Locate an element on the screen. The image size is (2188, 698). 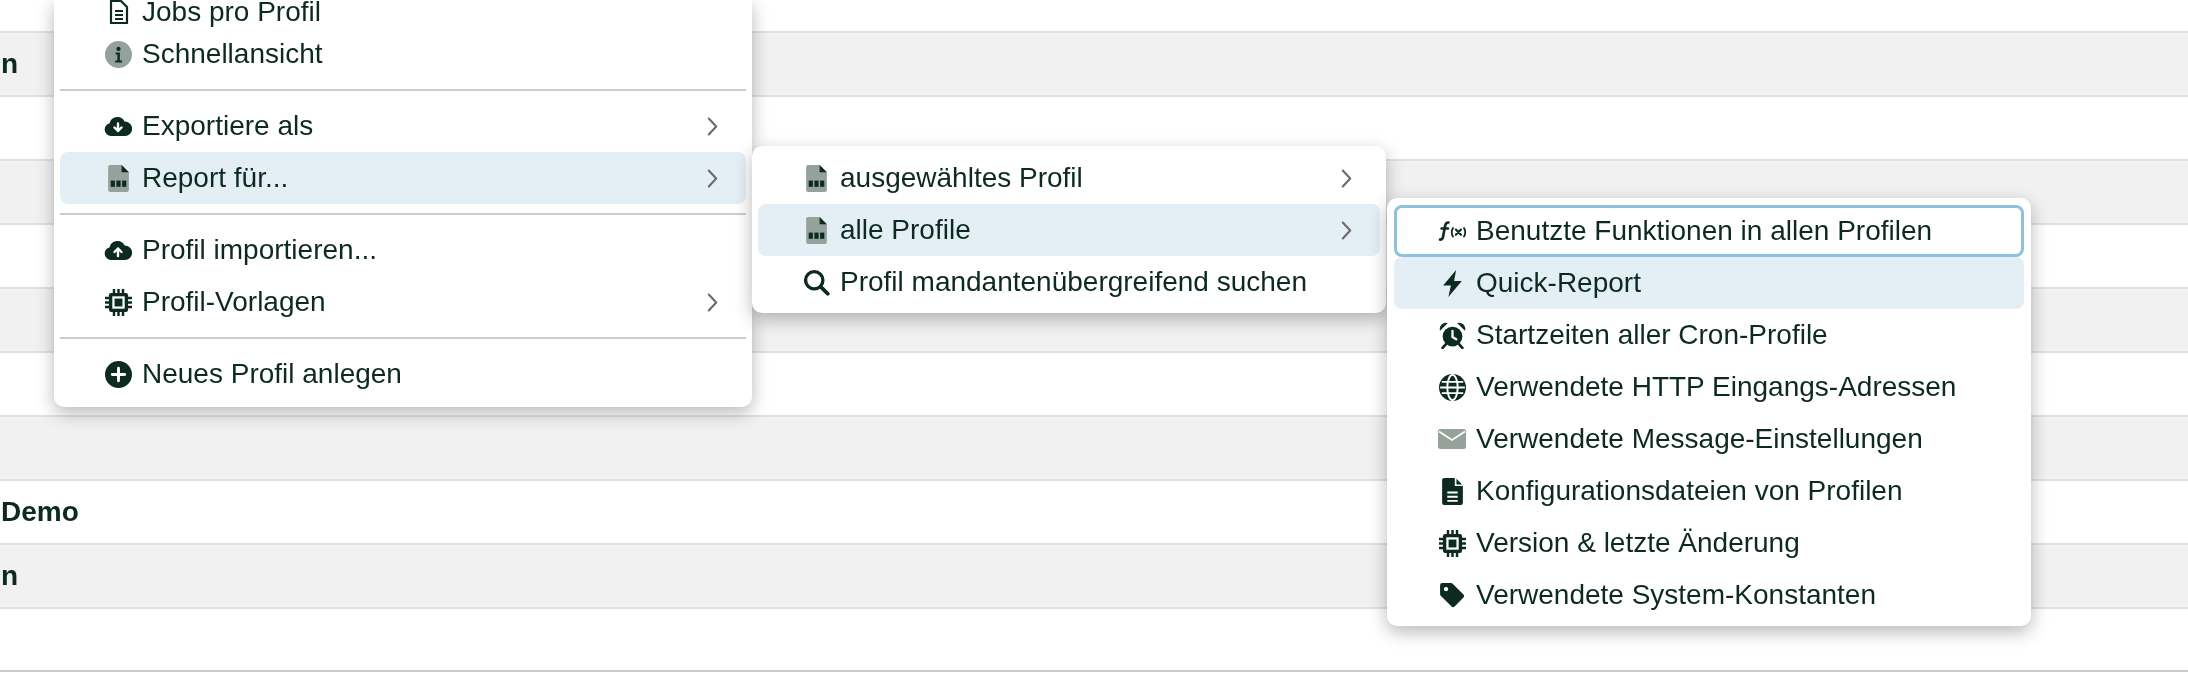
alarm-clock-icon is located at coordinates (1452, 335).